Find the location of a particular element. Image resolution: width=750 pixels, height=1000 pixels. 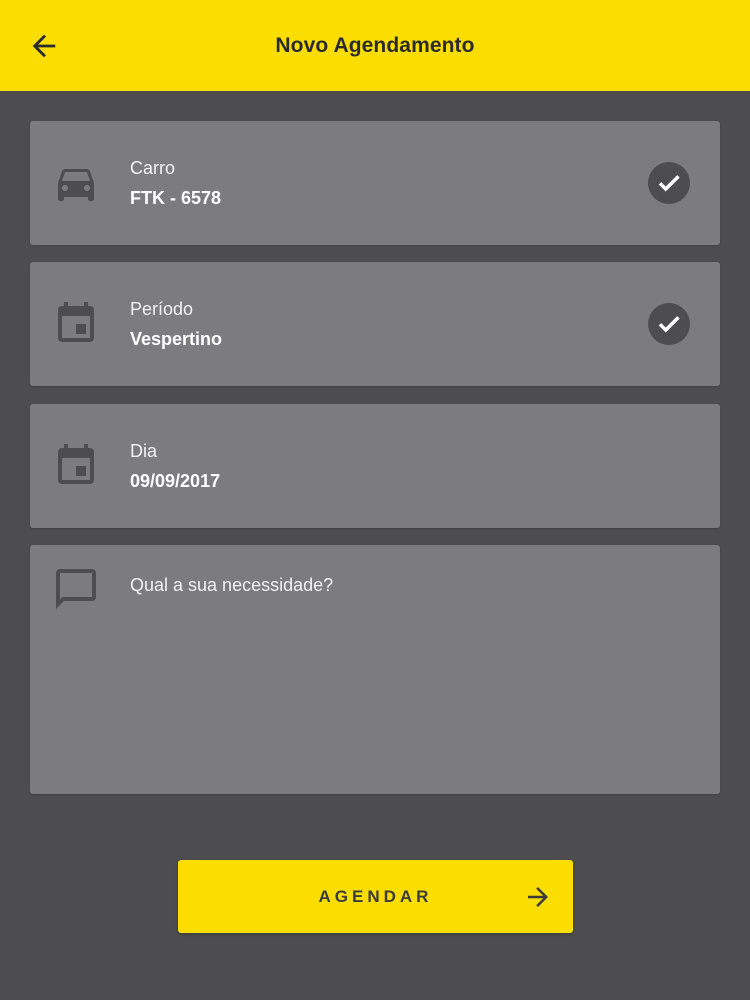

car-check-badge is located at coordinates (669, 183).